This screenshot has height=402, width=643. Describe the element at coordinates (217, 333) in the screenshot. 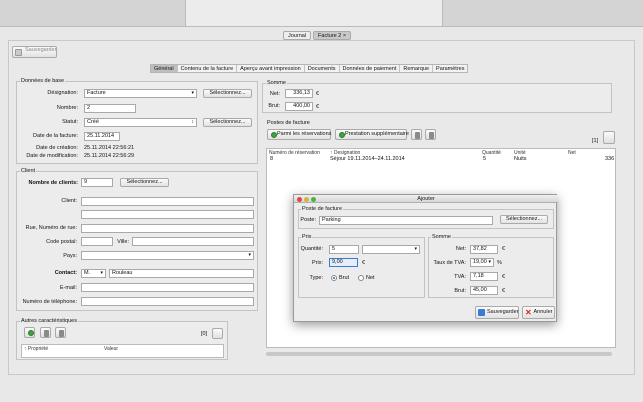

I see `property-table-settings-button` at that location.